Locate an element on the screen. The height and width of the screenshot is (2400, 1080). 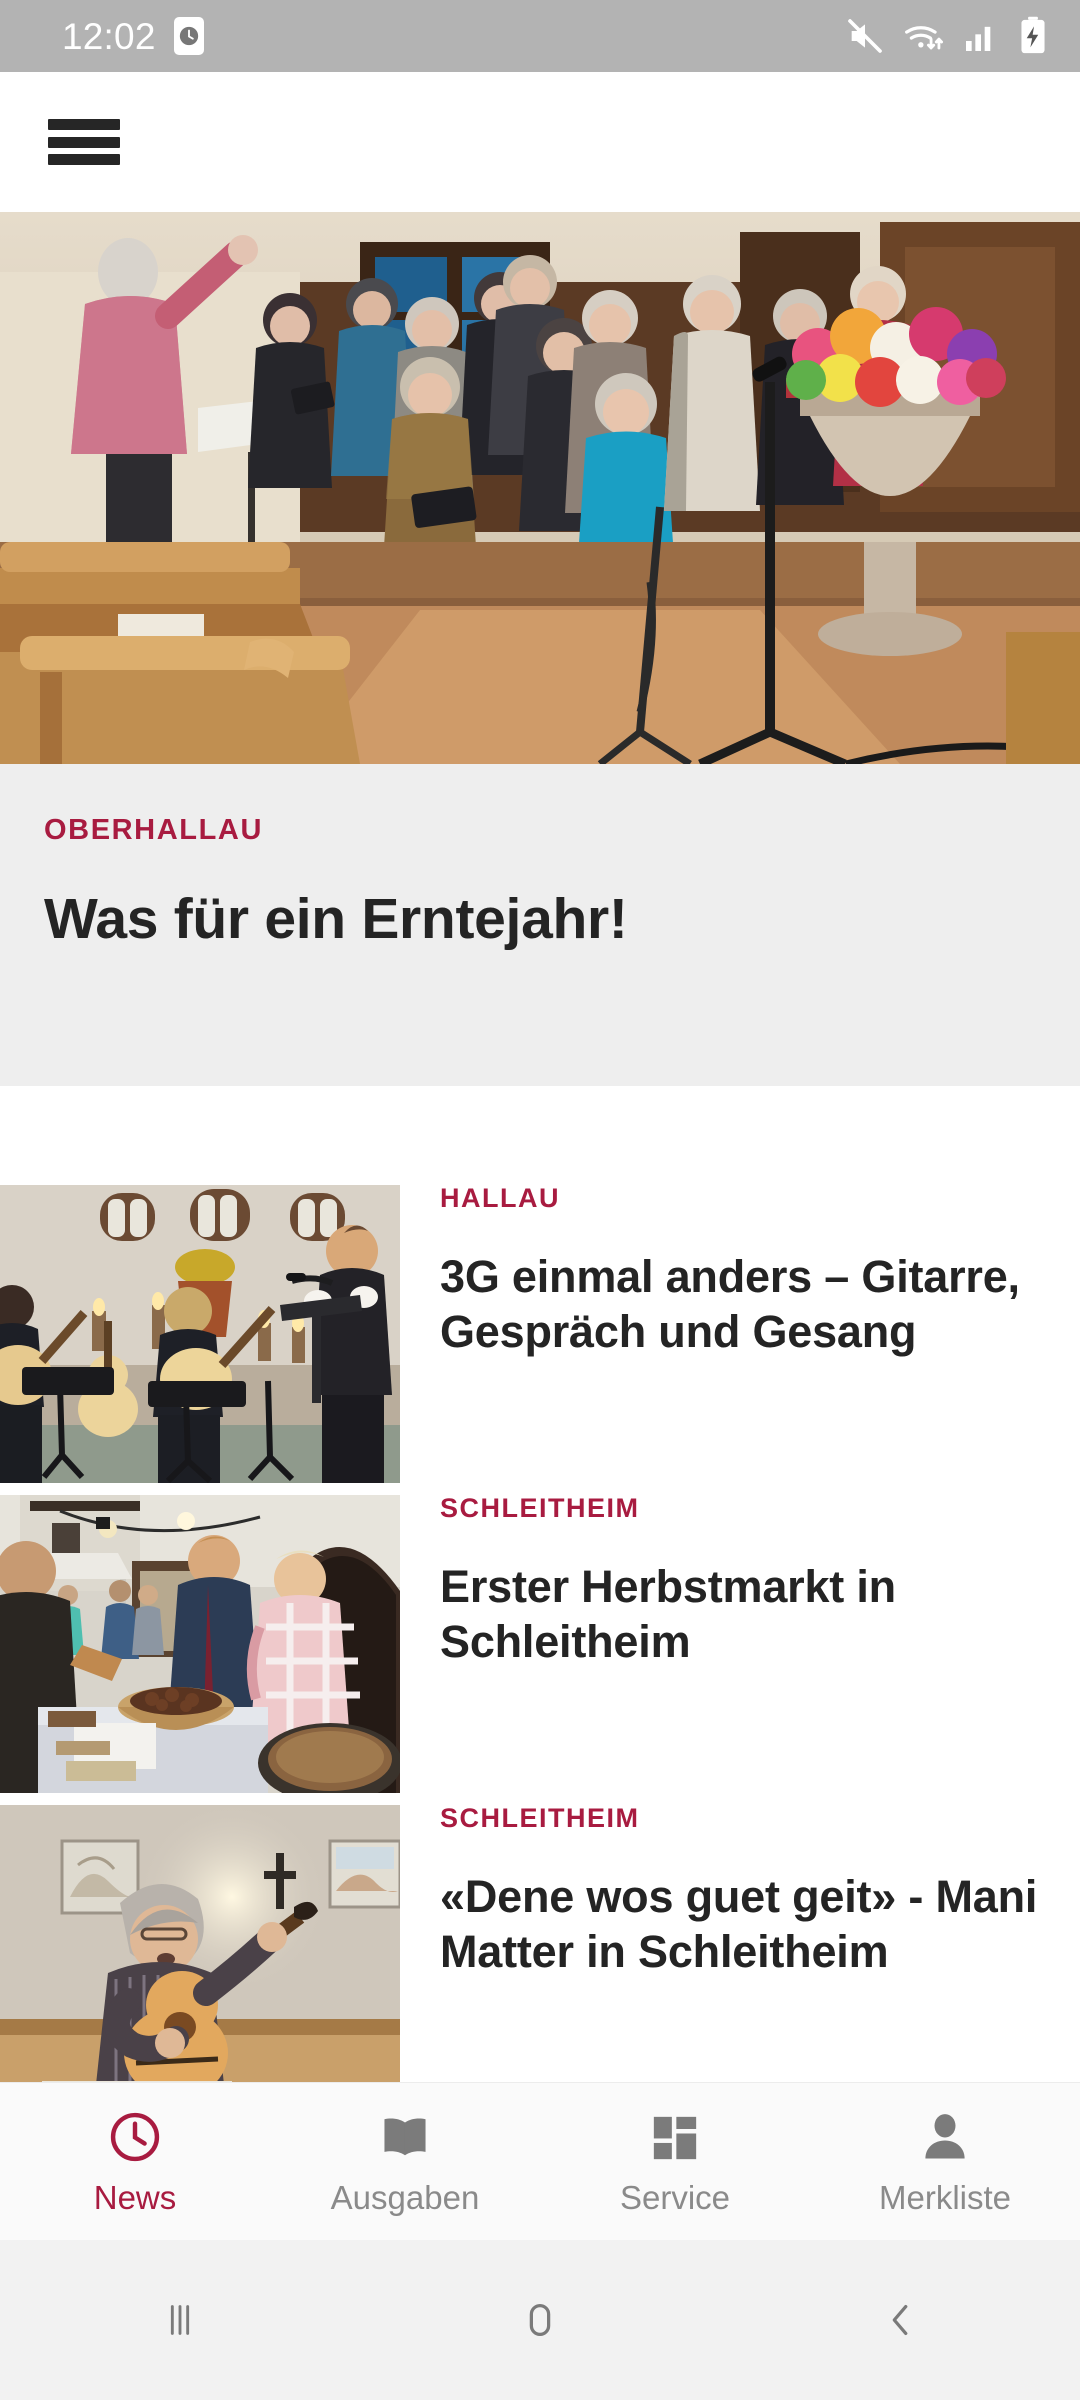
alarm-clock-icon is located at coordinates (188, 36).